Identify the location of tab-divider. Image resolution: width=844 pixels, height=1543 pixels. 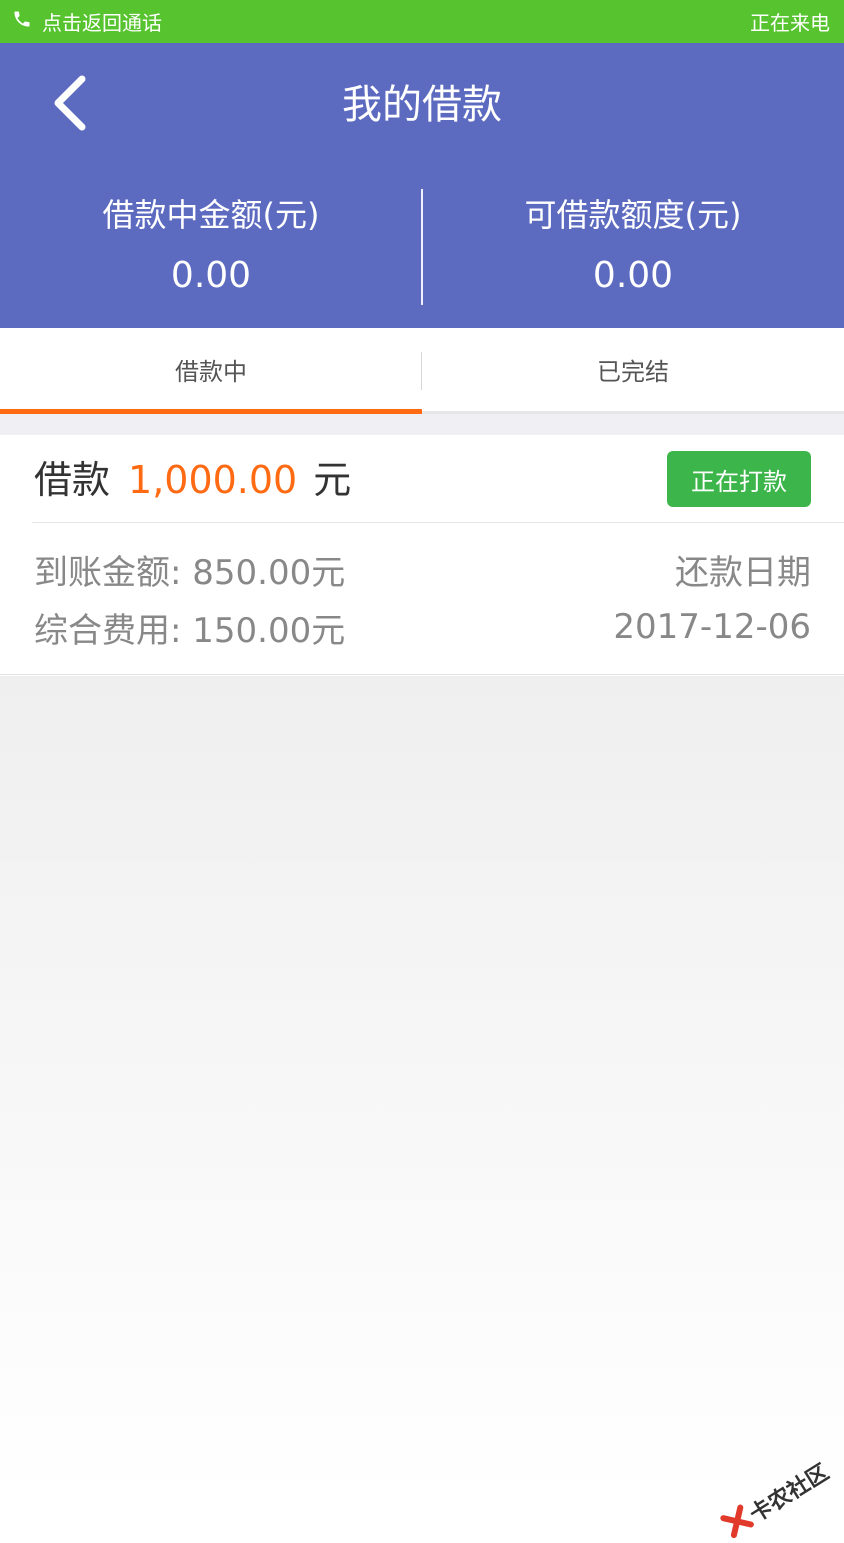
(421, 371).